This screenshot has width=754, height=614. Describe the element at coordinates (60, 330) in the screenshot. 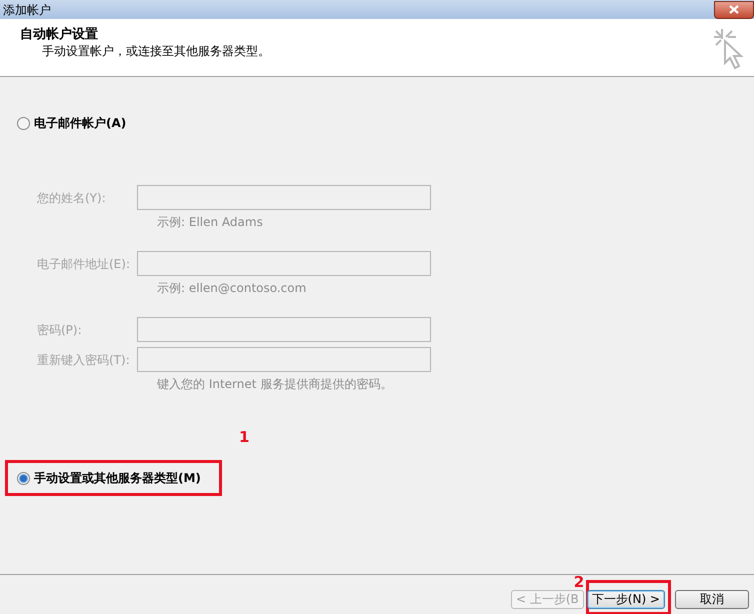

I see `field-label: 密码(P):` at that location.